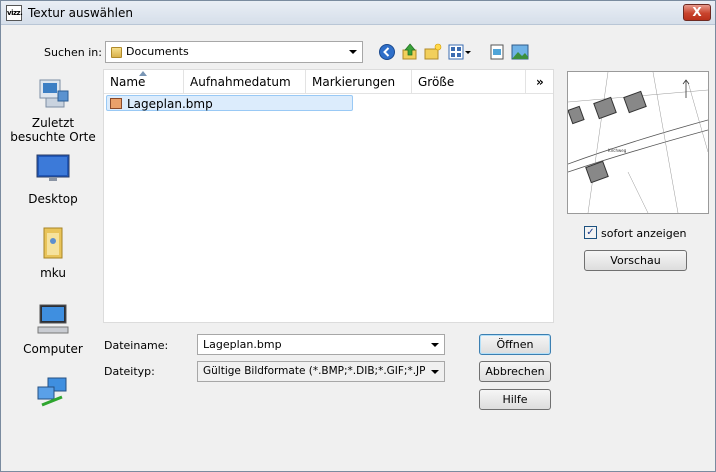 This screenshot has height=472, width=716. What do you see at coordinates (520, 52) in the screenshot?
I see `image-icon` at bounding box center [520, 52].